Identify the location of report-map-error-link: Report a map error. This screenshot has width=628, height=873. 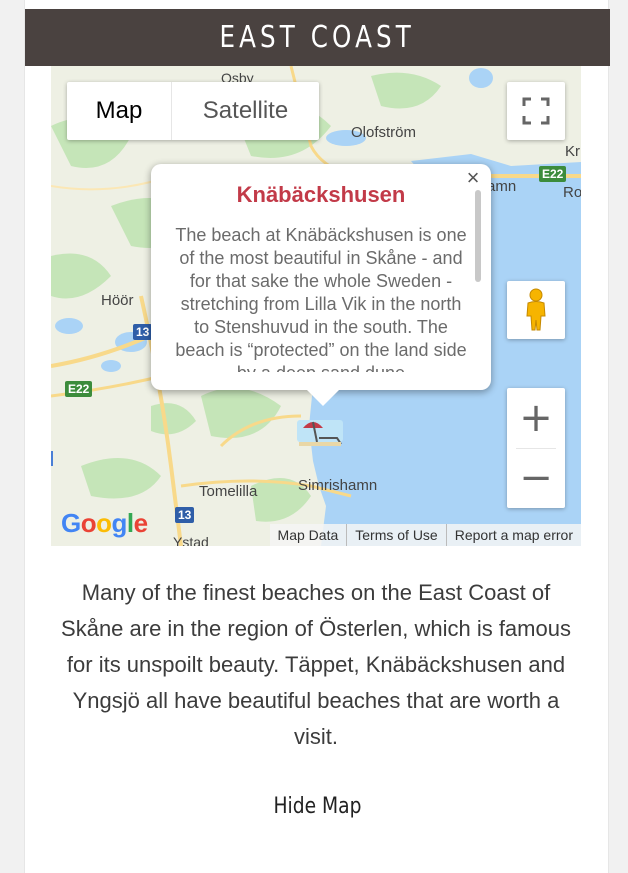
(513, 535).